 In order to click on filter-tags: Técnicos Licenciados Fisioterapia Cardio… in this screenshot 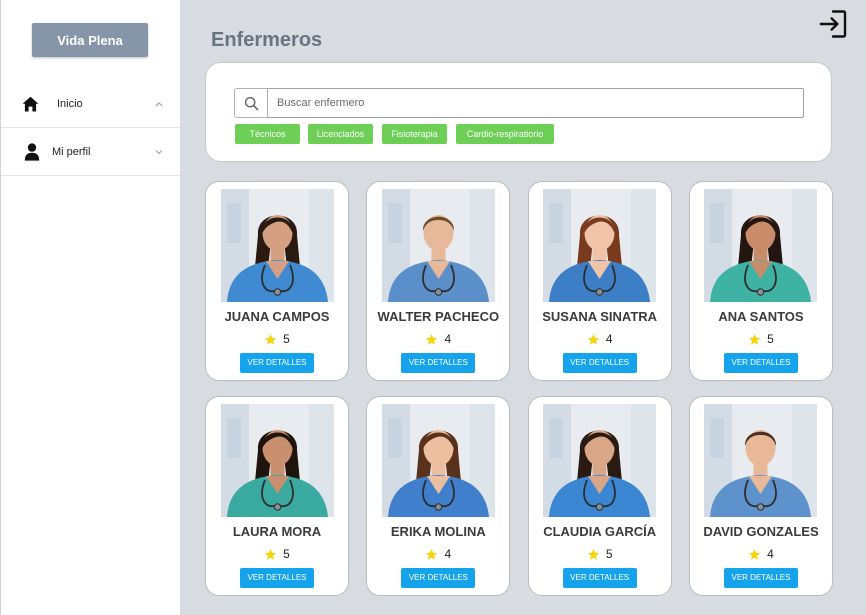, I will do `click(394, 134)`.